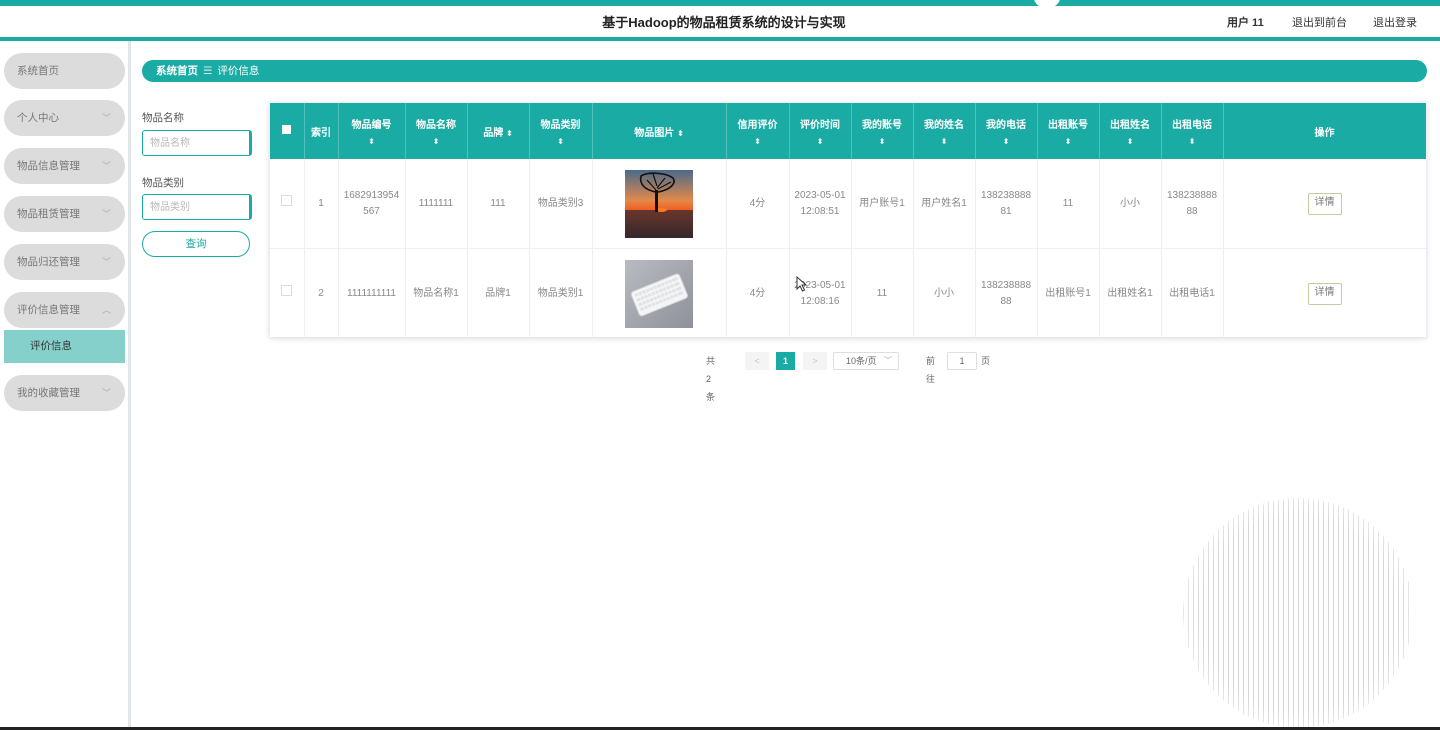 The height and width of the screenshot is (730, 1440). Describe the element at coordinates (321, 204) in the screenshot. I see `cell-index: 1` at that location.